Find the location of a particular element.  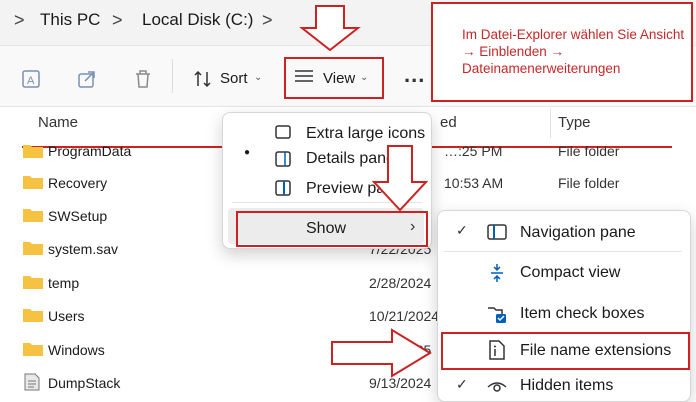

menu-item-hidden-items: Hidden items is located at coordinates (566, 386).